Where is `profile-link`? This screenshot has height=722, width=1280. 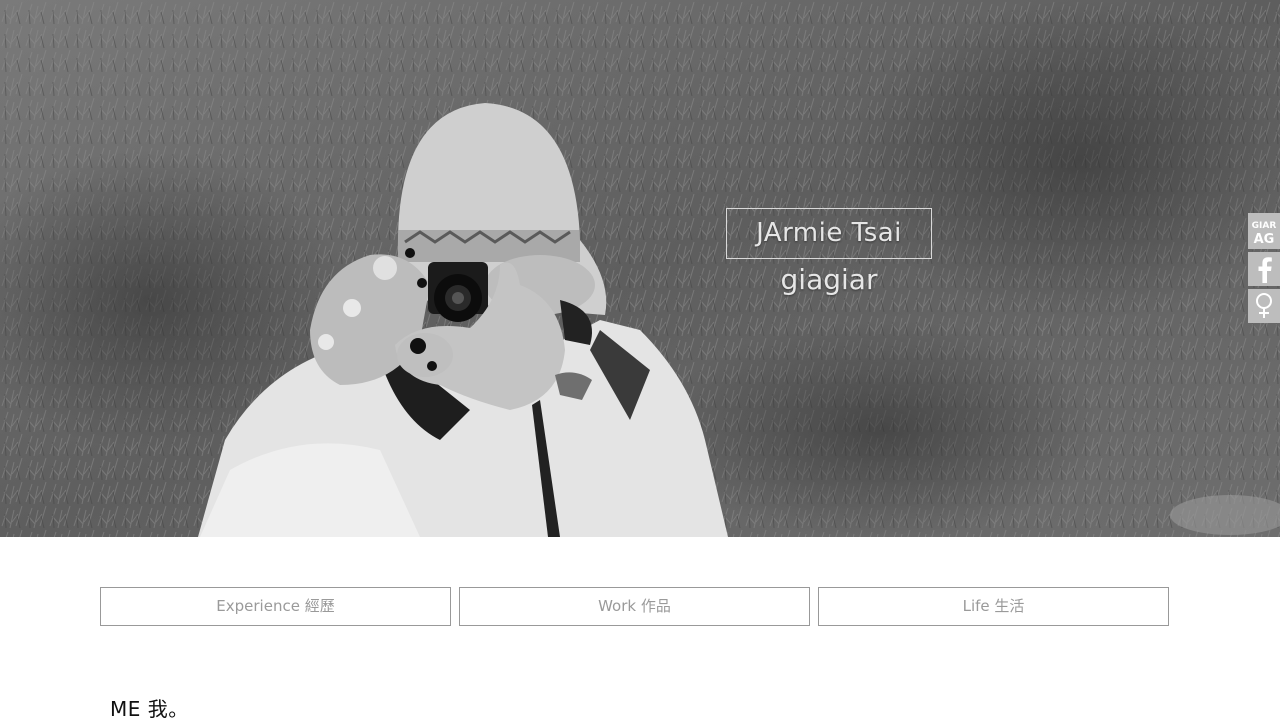
profile-link is located at coordinates (1264, 306).